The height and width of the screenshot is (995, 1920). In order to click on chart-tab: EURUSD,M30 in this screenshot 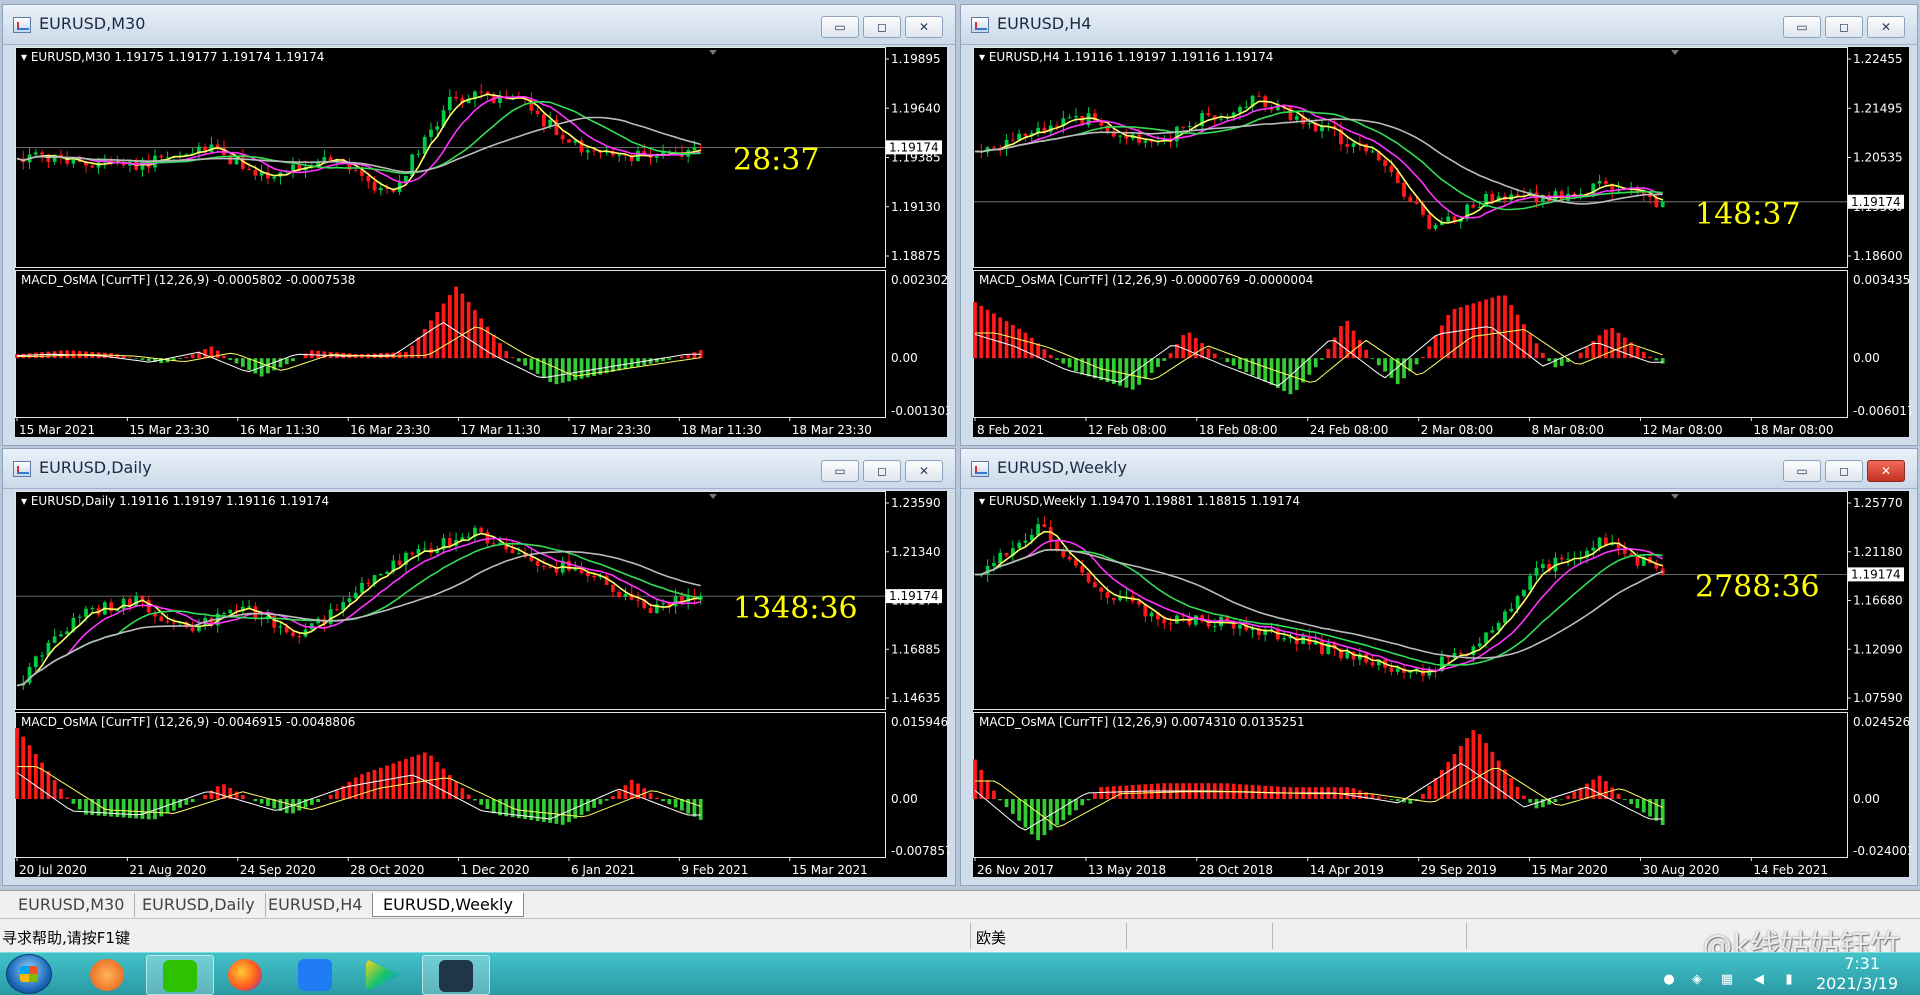, I will do `click(72, 905)`.